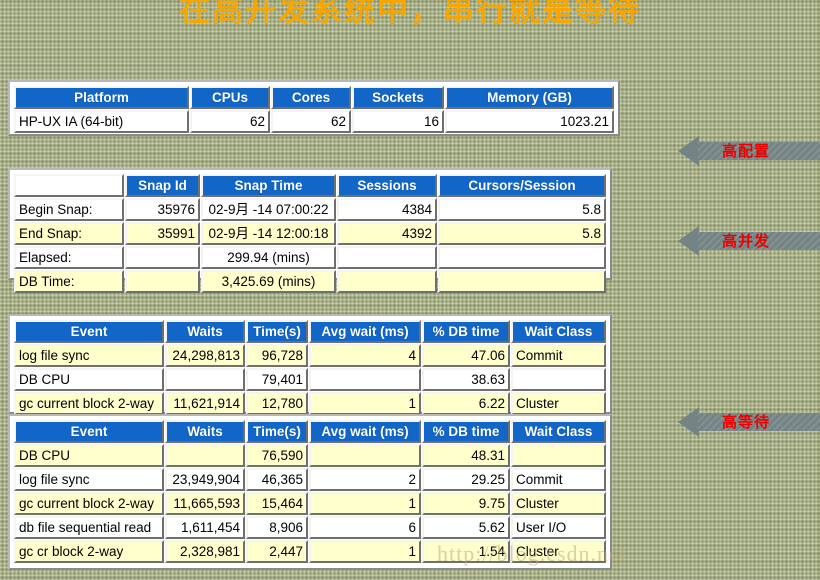 This screenshot has height=580, width=820. What do you see at coordinates (101, 121) in the screenshot?
I see `cell: HP-UX IA (64-bit)` at bounding box center [101, 121].